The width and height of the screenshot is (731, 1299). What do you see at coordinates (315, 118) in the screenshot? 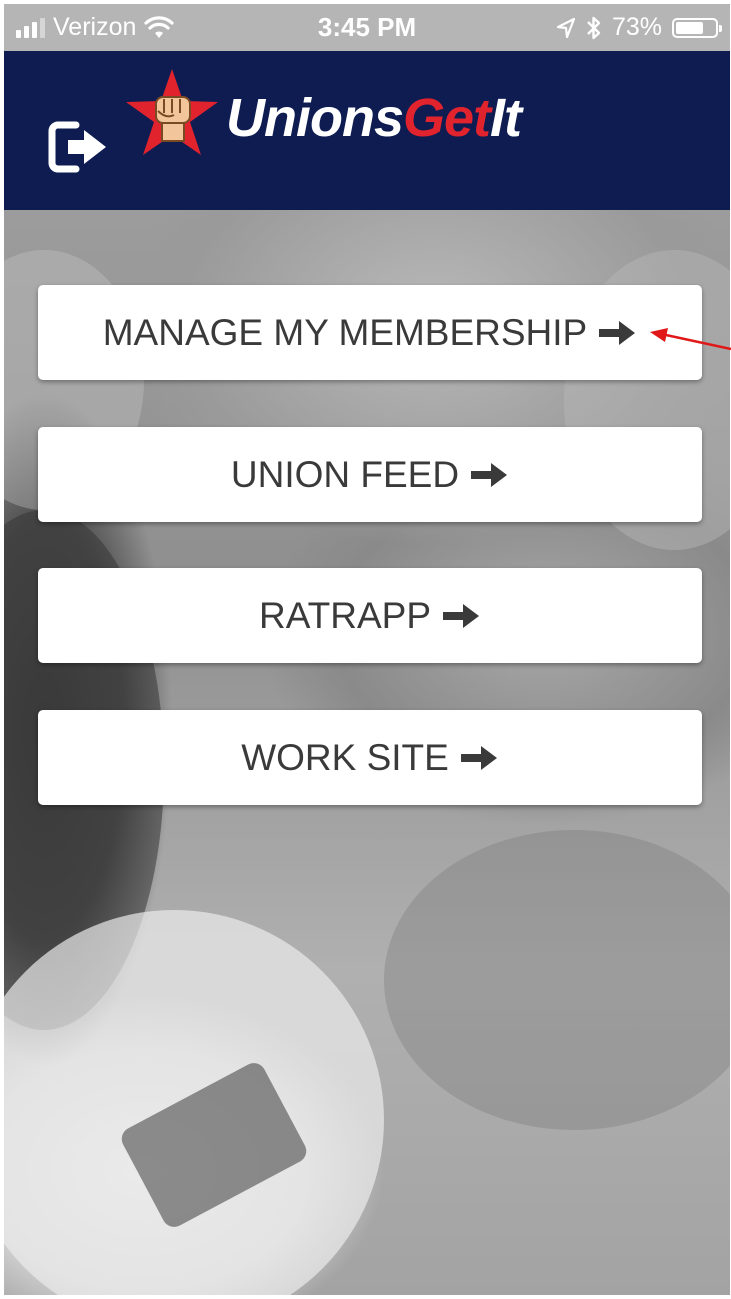
I see `logo-word-unions: Unions` at bounding box center [315, 118].